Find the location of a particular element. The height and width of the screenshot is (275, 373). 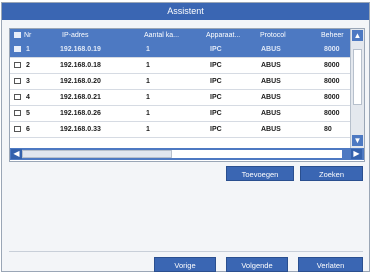

table-row-5: 5 192.168.0.26 1 IPC ABUS 8000 is located at coordinates (180, 114).